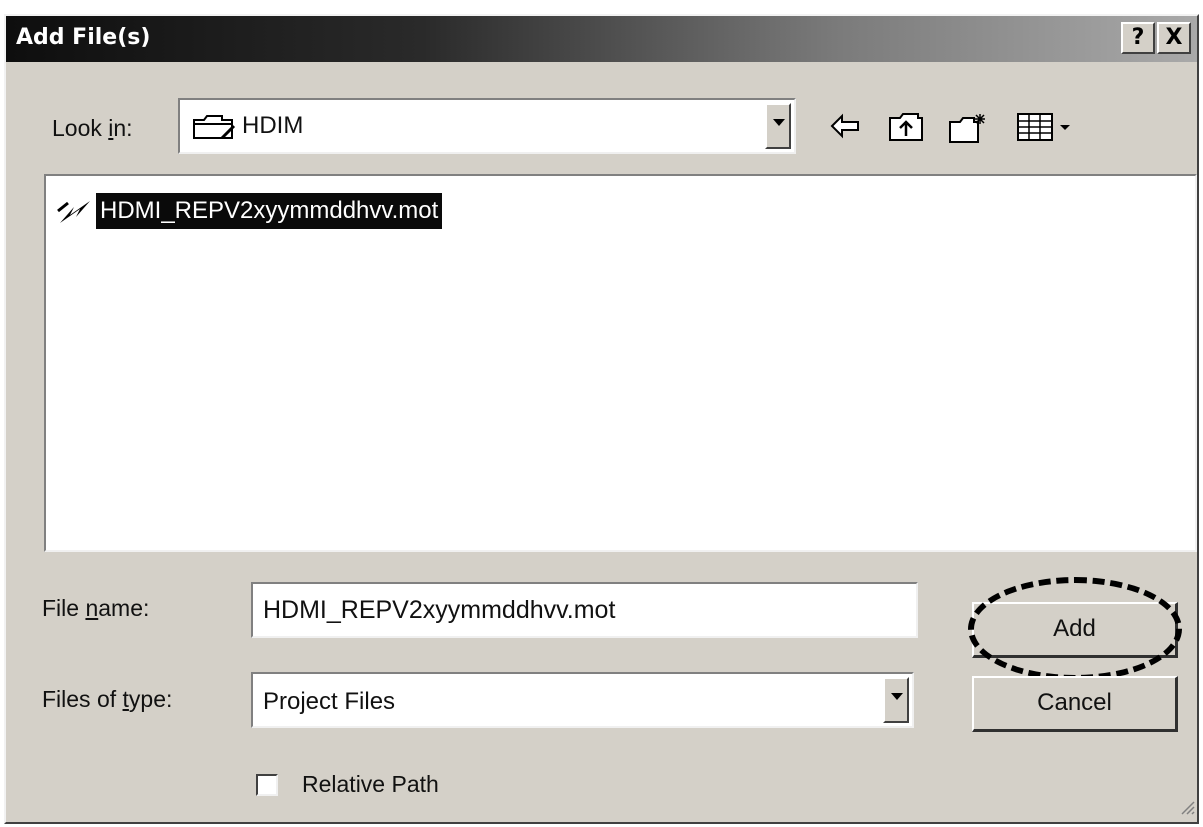 The width and height of the screenshot is (1203, 827). What do you see at coordinates (601, 39) in the screenshot?
I see `title-bar: Add File(s) ? X` at bounding box center [601, 39].